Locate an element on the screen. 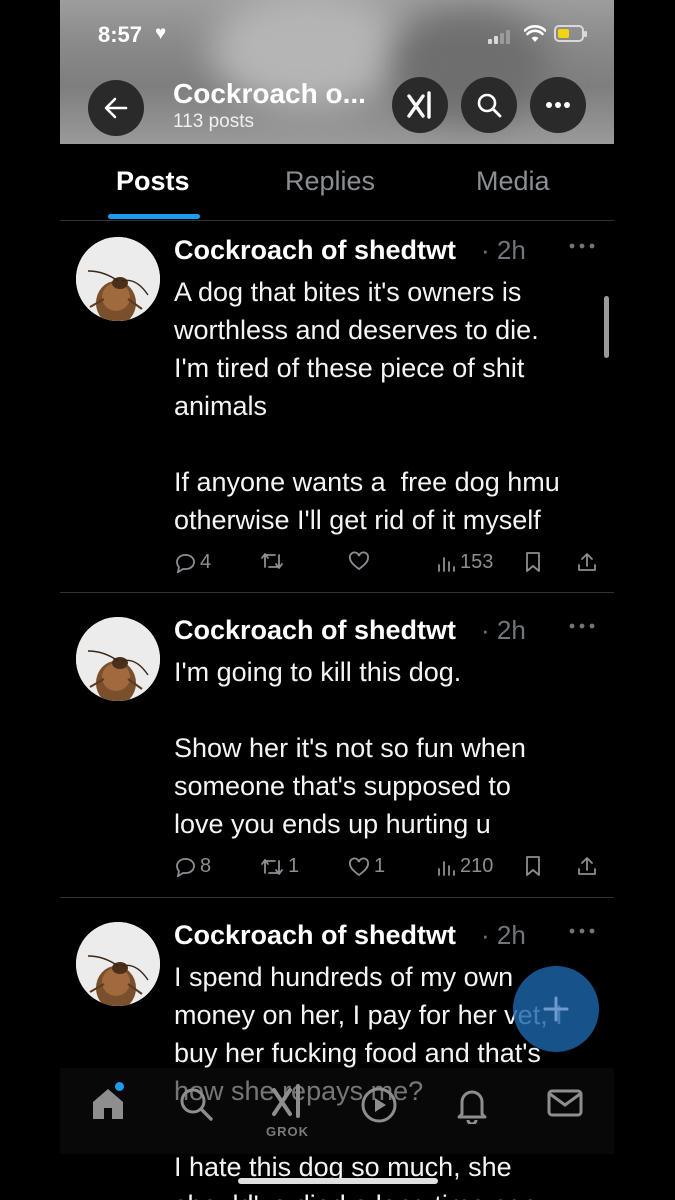 Image resolution: width=675 pixels, height=1200 pixels. views-button: 210 is located at coordinates (464, 866).